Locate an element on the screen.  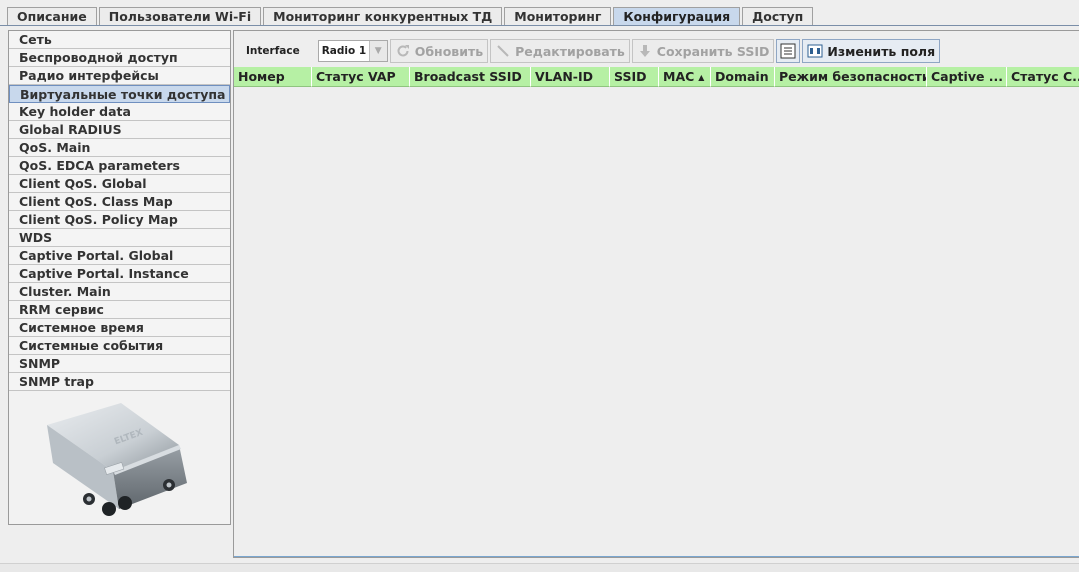
list-icon is located at coordinates (788, 51).